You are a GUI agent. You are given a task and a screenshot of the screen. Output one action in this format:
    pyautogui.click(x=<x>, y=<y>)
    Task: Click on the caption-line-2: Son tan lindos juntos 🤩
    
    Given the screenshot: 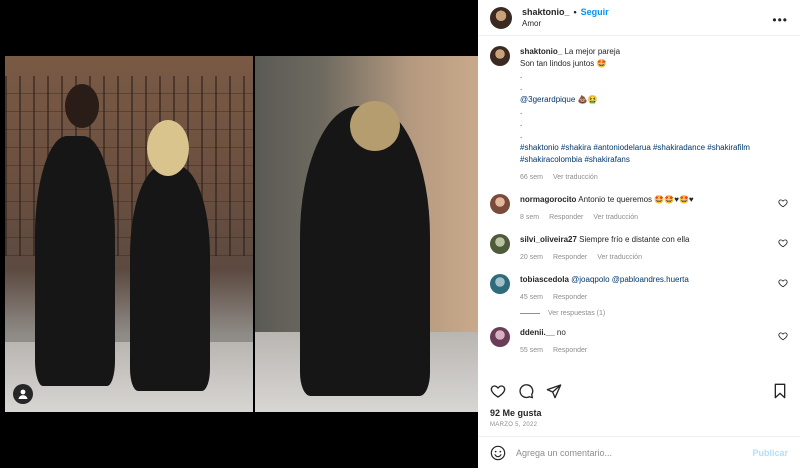 What is the action you would take?
    pyautogui.click(x=563, y=63)
    